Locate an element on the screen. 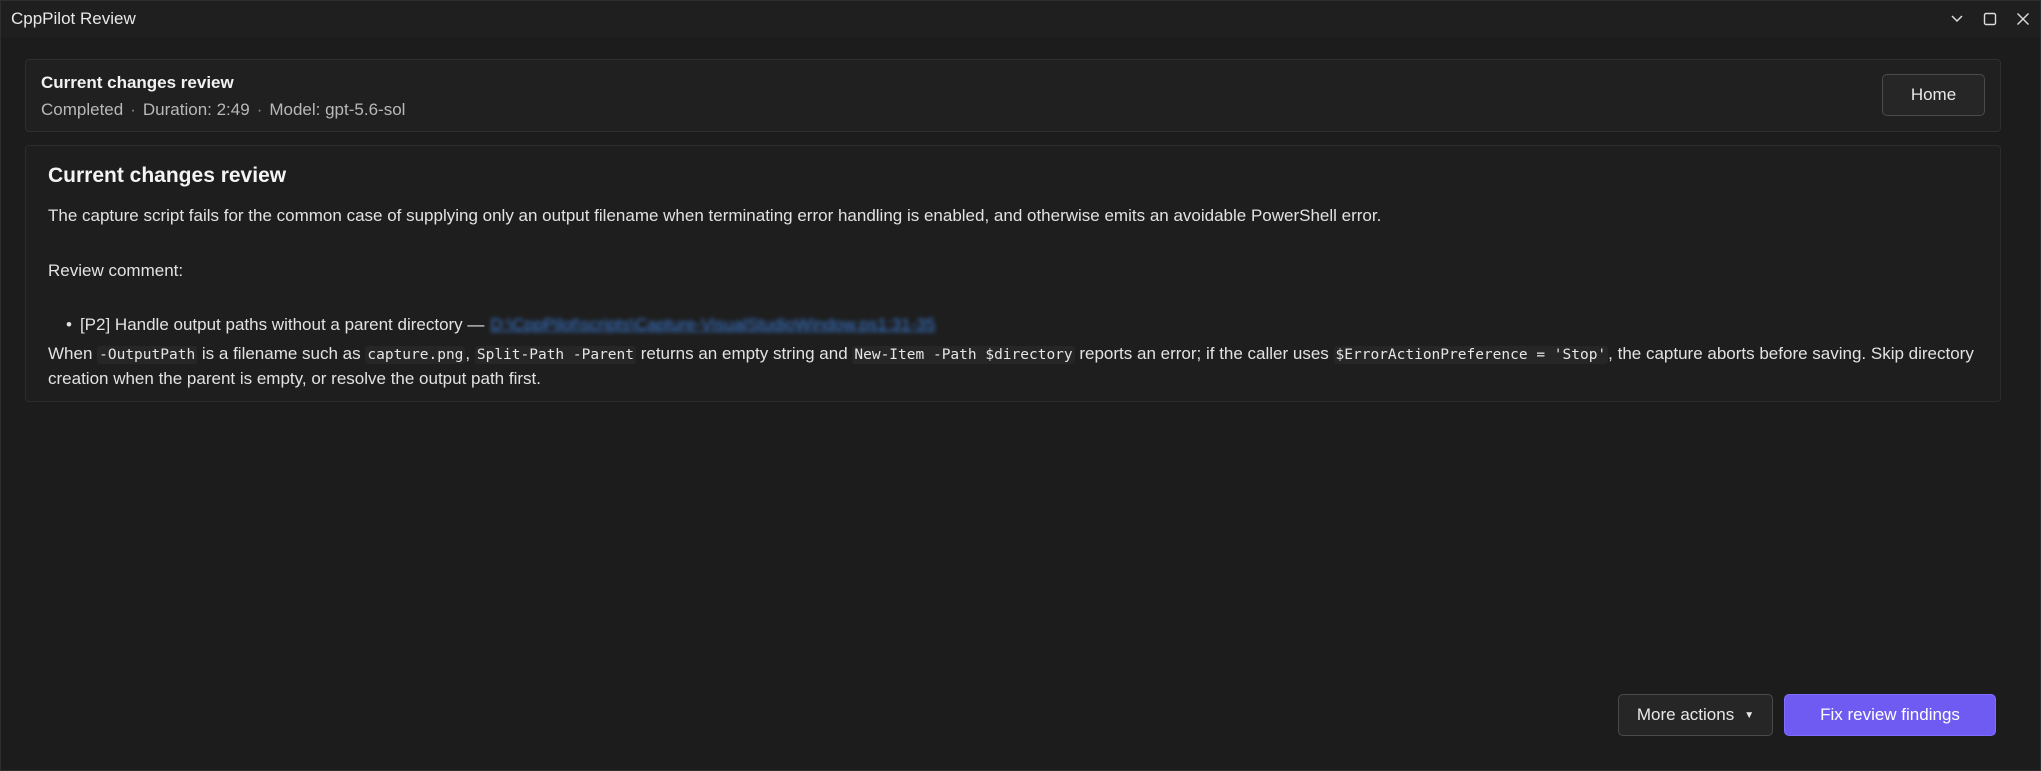 This screenshot has height=771, width=2041. fix-review-findings-button: Fix review findings is located at coordinates (1890, 715).